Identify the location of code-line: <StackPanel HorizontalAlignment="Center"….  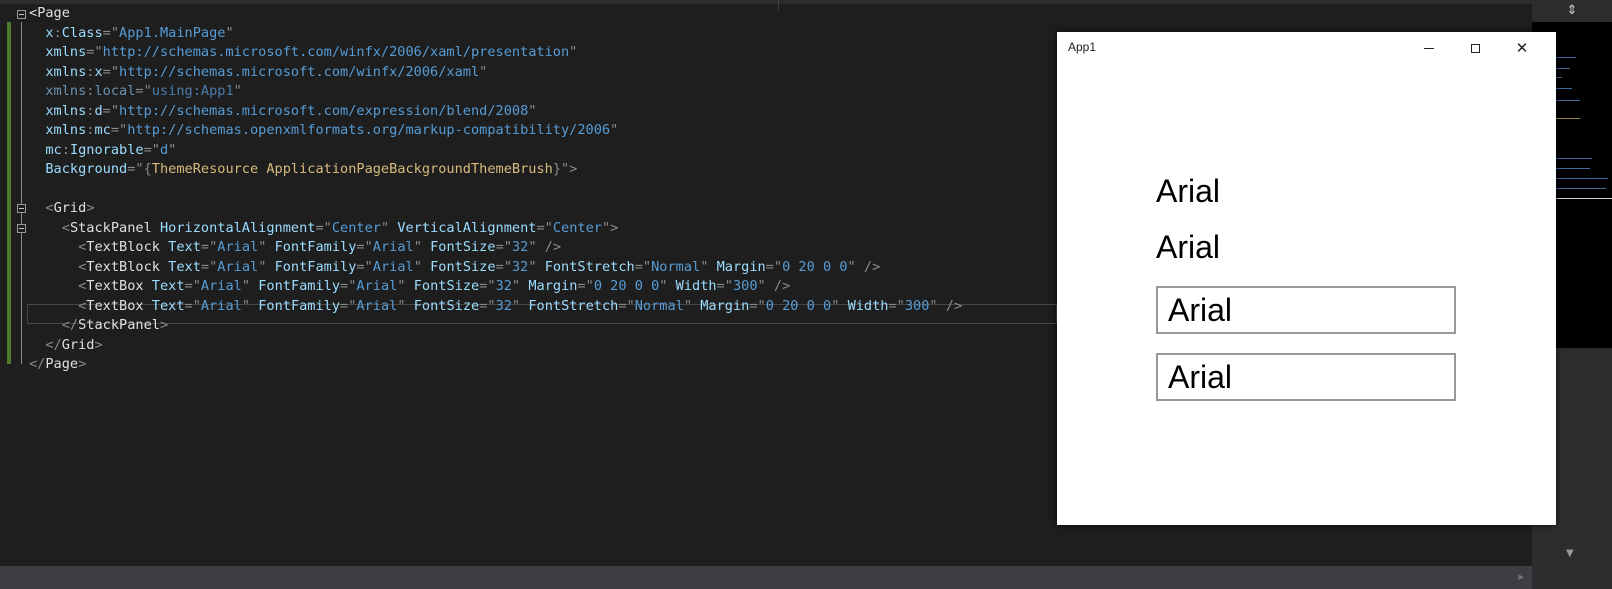
(324, 228).